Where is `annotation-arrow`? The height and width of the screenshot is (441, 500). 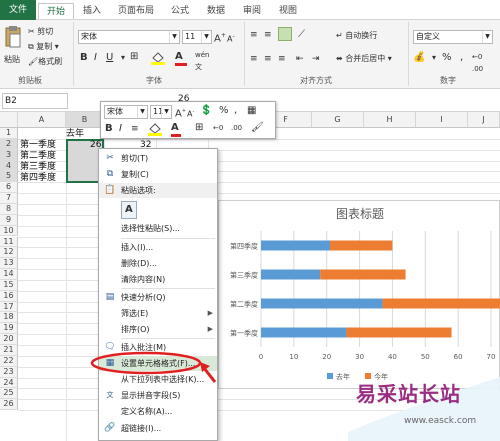
annotation-arrow is located at coordinates (209, 375).